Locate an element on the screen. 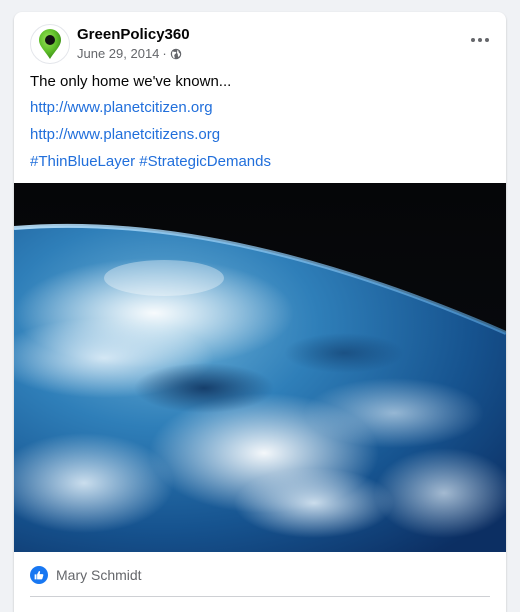  more-options-button is located at coordinates (480, 40).